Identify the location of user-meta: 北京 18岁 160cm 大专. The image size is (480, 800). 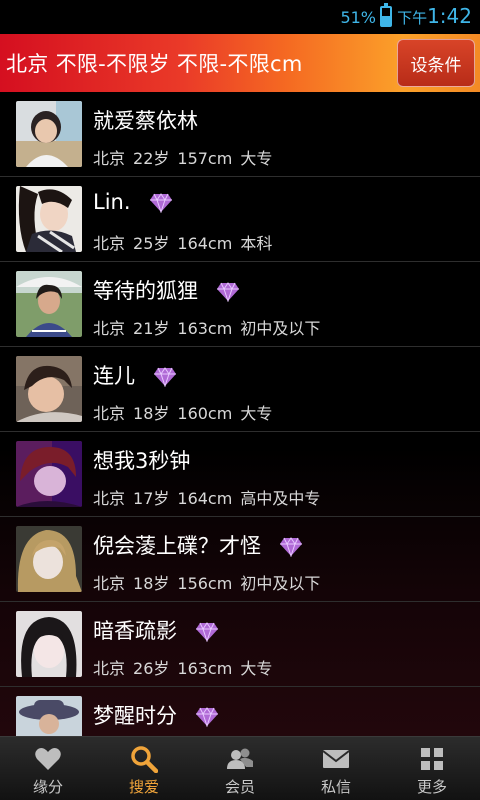
(186, 412).